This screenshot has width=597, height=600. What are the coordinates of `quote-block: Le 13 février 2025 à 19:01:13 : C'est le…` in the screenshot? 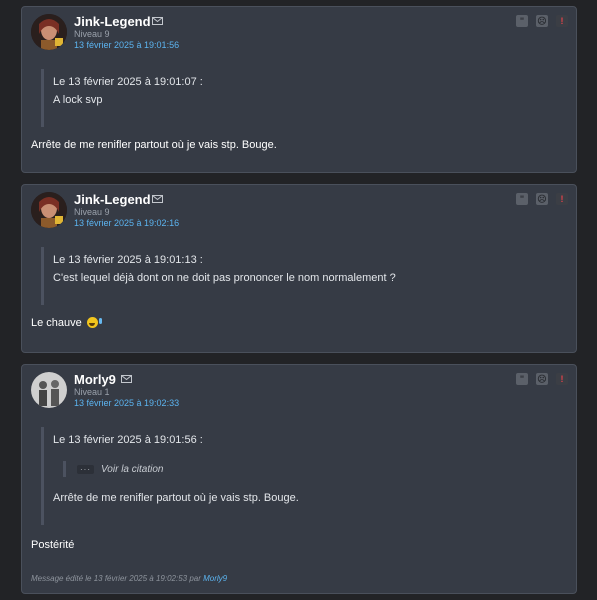 It's located at (218, 276).